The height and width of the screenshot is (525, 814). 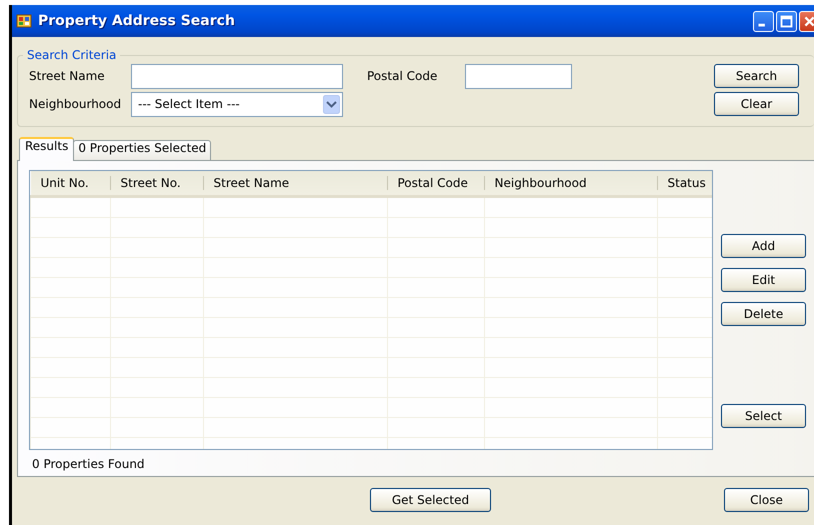 What do you see at coordinates (436, 183) in the screenshot?
I see `column-header: Postal Code` at bounding box center [436, 183].